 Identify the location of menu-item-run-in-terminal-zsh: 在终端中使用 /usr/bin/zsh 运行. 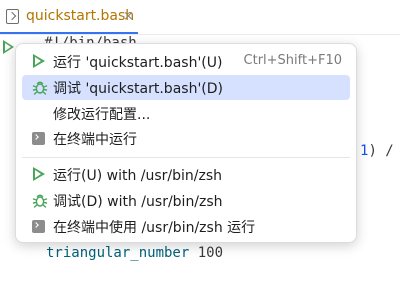
(186, 226).